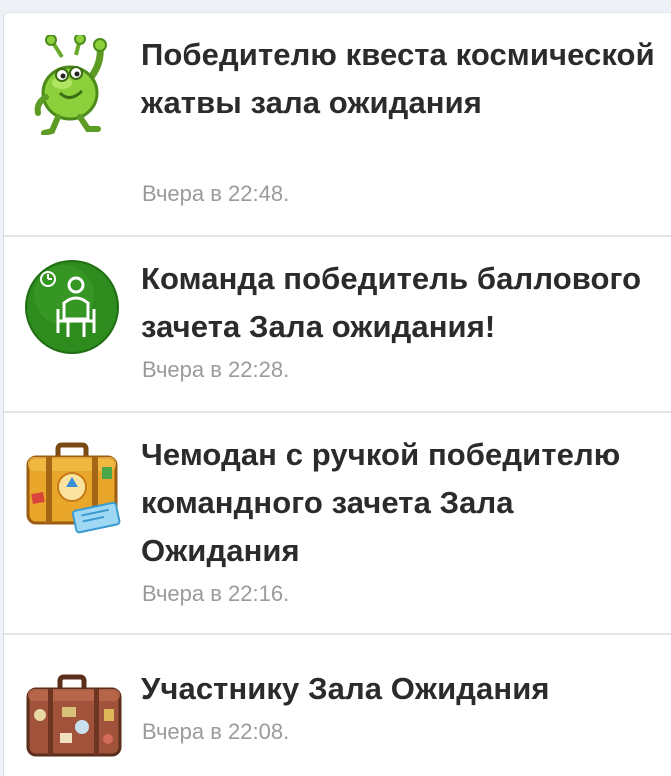 This screenshot has height=776, width=671. Describe the element at coordinates (74, 487) in the screenshot. I see `travel-suitcase-icon` at that location.